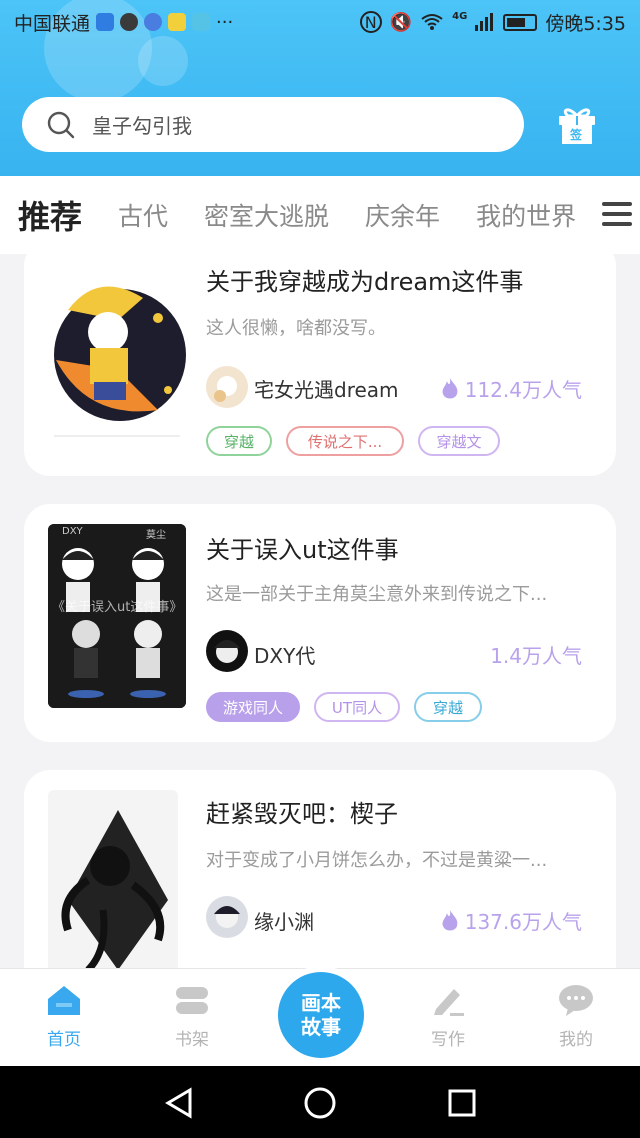 The image size is (640, 1138). I want to click on network-type: 4G, so click(460, 16).